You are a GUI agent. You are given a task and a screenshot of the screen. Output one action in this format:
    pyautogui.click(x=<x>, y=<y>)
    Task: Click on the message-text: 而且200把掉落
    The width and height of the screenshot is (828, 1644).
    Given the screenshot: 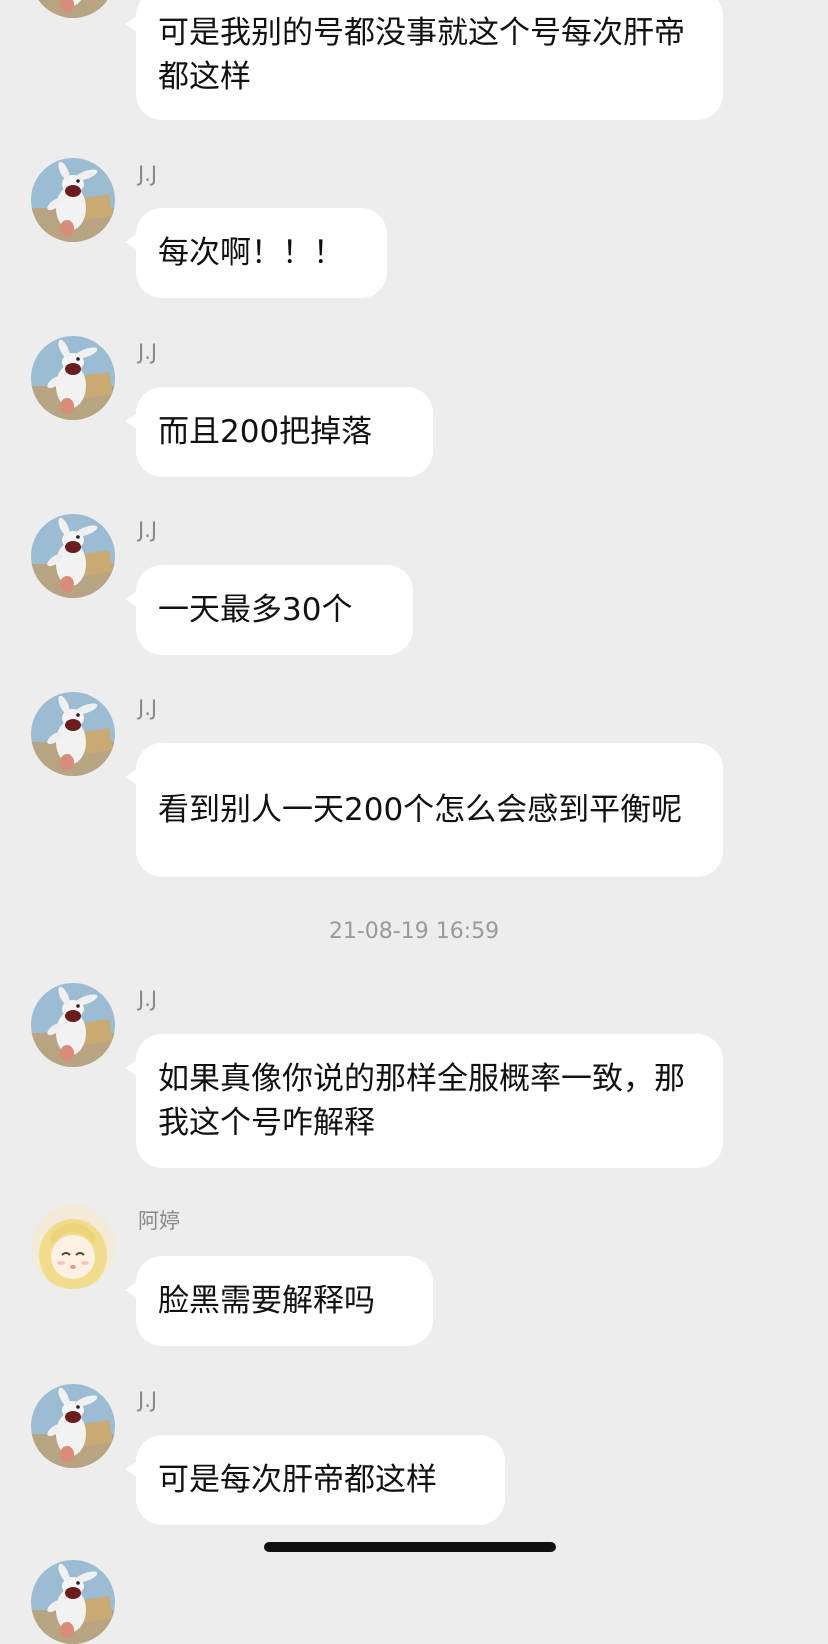 What is the action you would take?
    pyautogui.click(x=265, y=432)
    